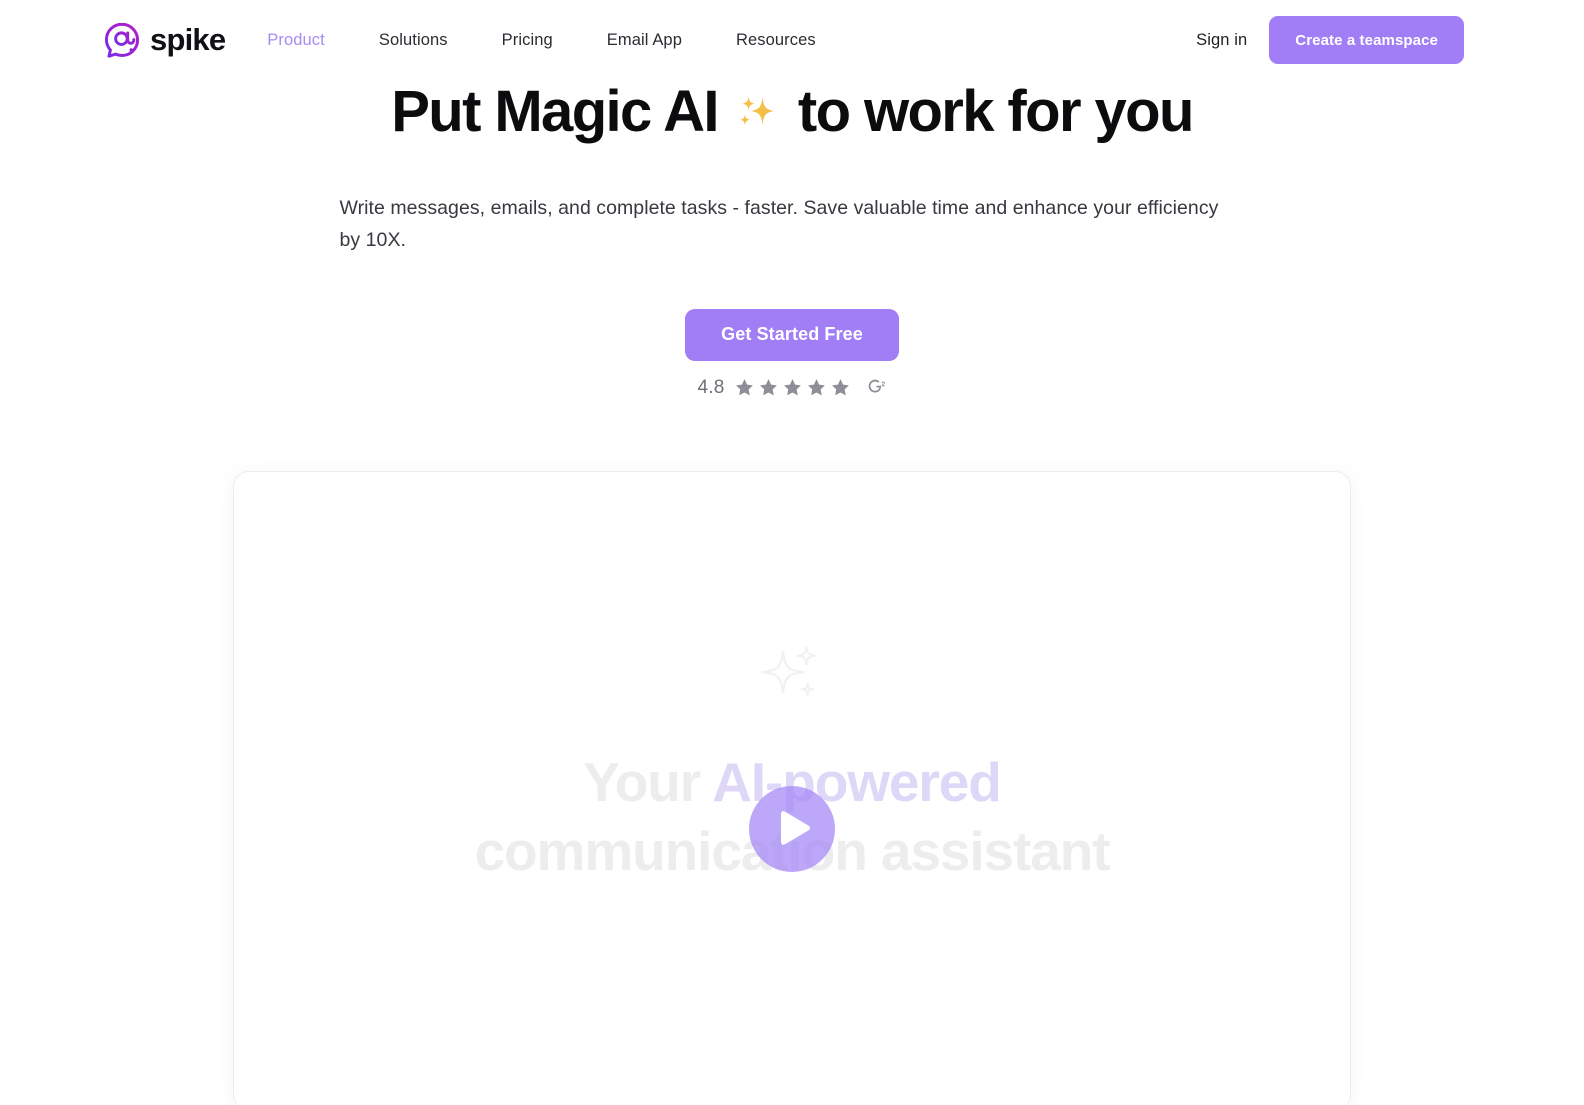 This screenshot has height=1105, width=1584. Describe the element at coordinates (527, 40) in the screenshot. I see `nav-item-pricing: Pricing` at that location.